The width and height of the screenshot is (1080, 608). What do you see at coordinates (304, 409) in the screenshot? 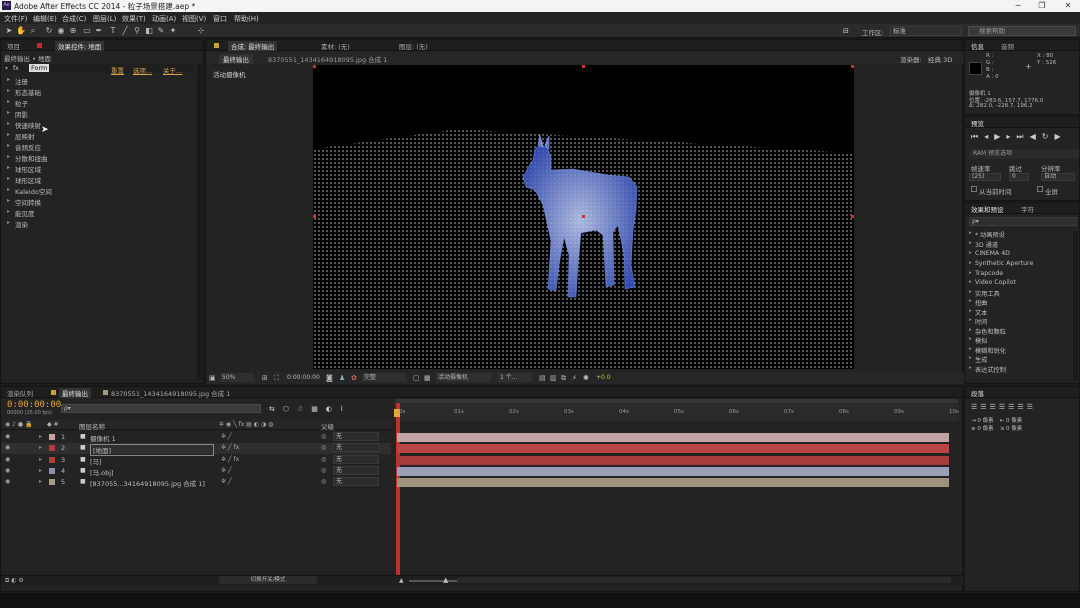
I see `shy-icon: ☃` at bounding box center [304, 409].